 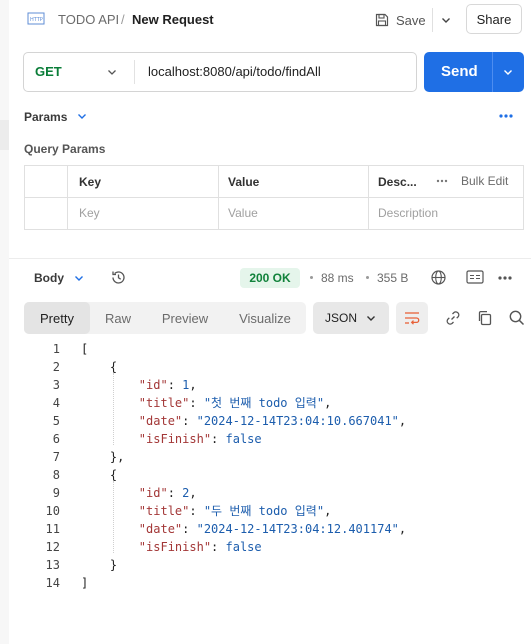 What do you see at coordinates (225, 565) in the screenshot?
I see `code-line: 13 }` at bounding box center [225, 565].